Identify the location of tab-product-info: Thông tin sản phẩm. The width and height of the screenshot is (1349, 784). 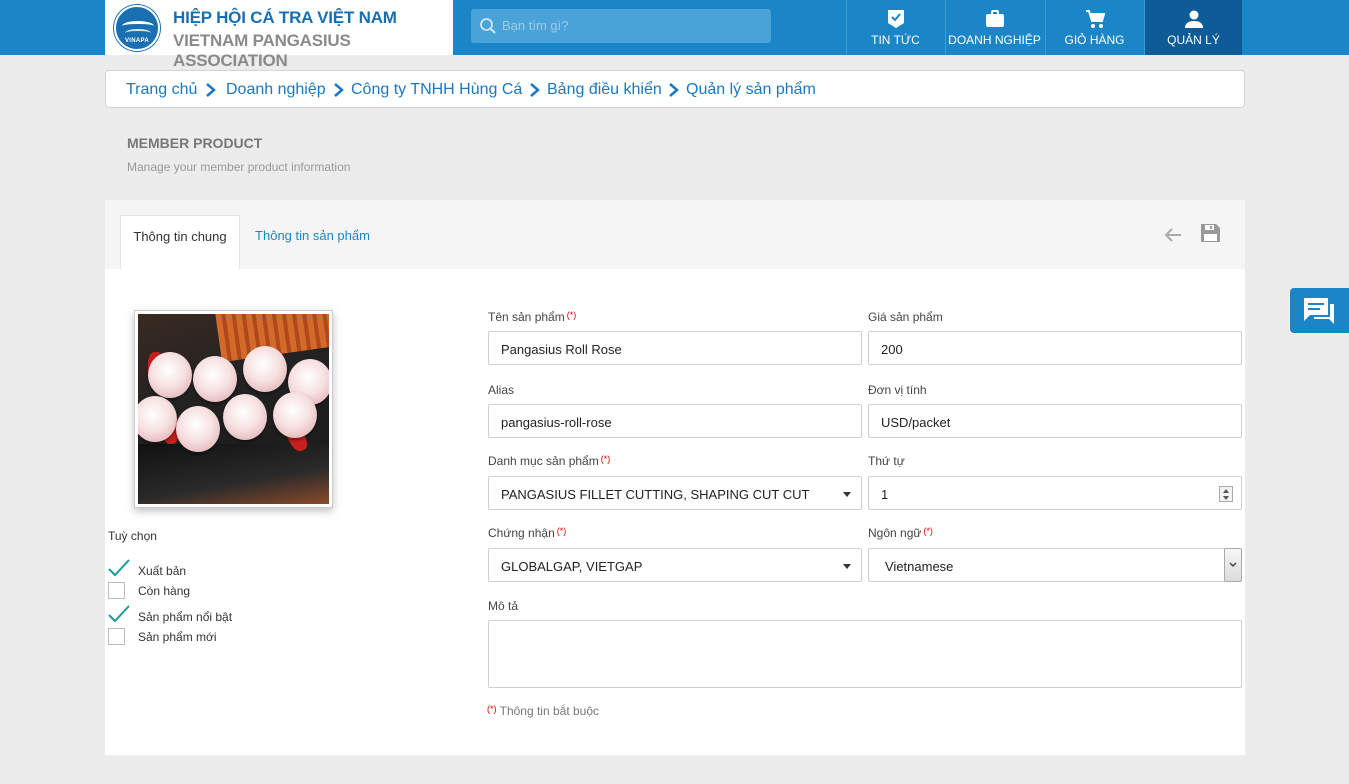
(312, 242).